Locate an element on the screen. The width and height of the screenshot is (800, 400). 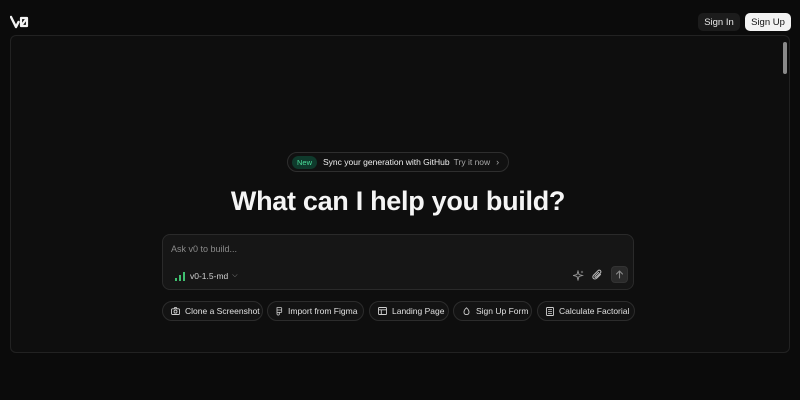
try-it-now-link: Try it now is located at coordinates (472, 162).